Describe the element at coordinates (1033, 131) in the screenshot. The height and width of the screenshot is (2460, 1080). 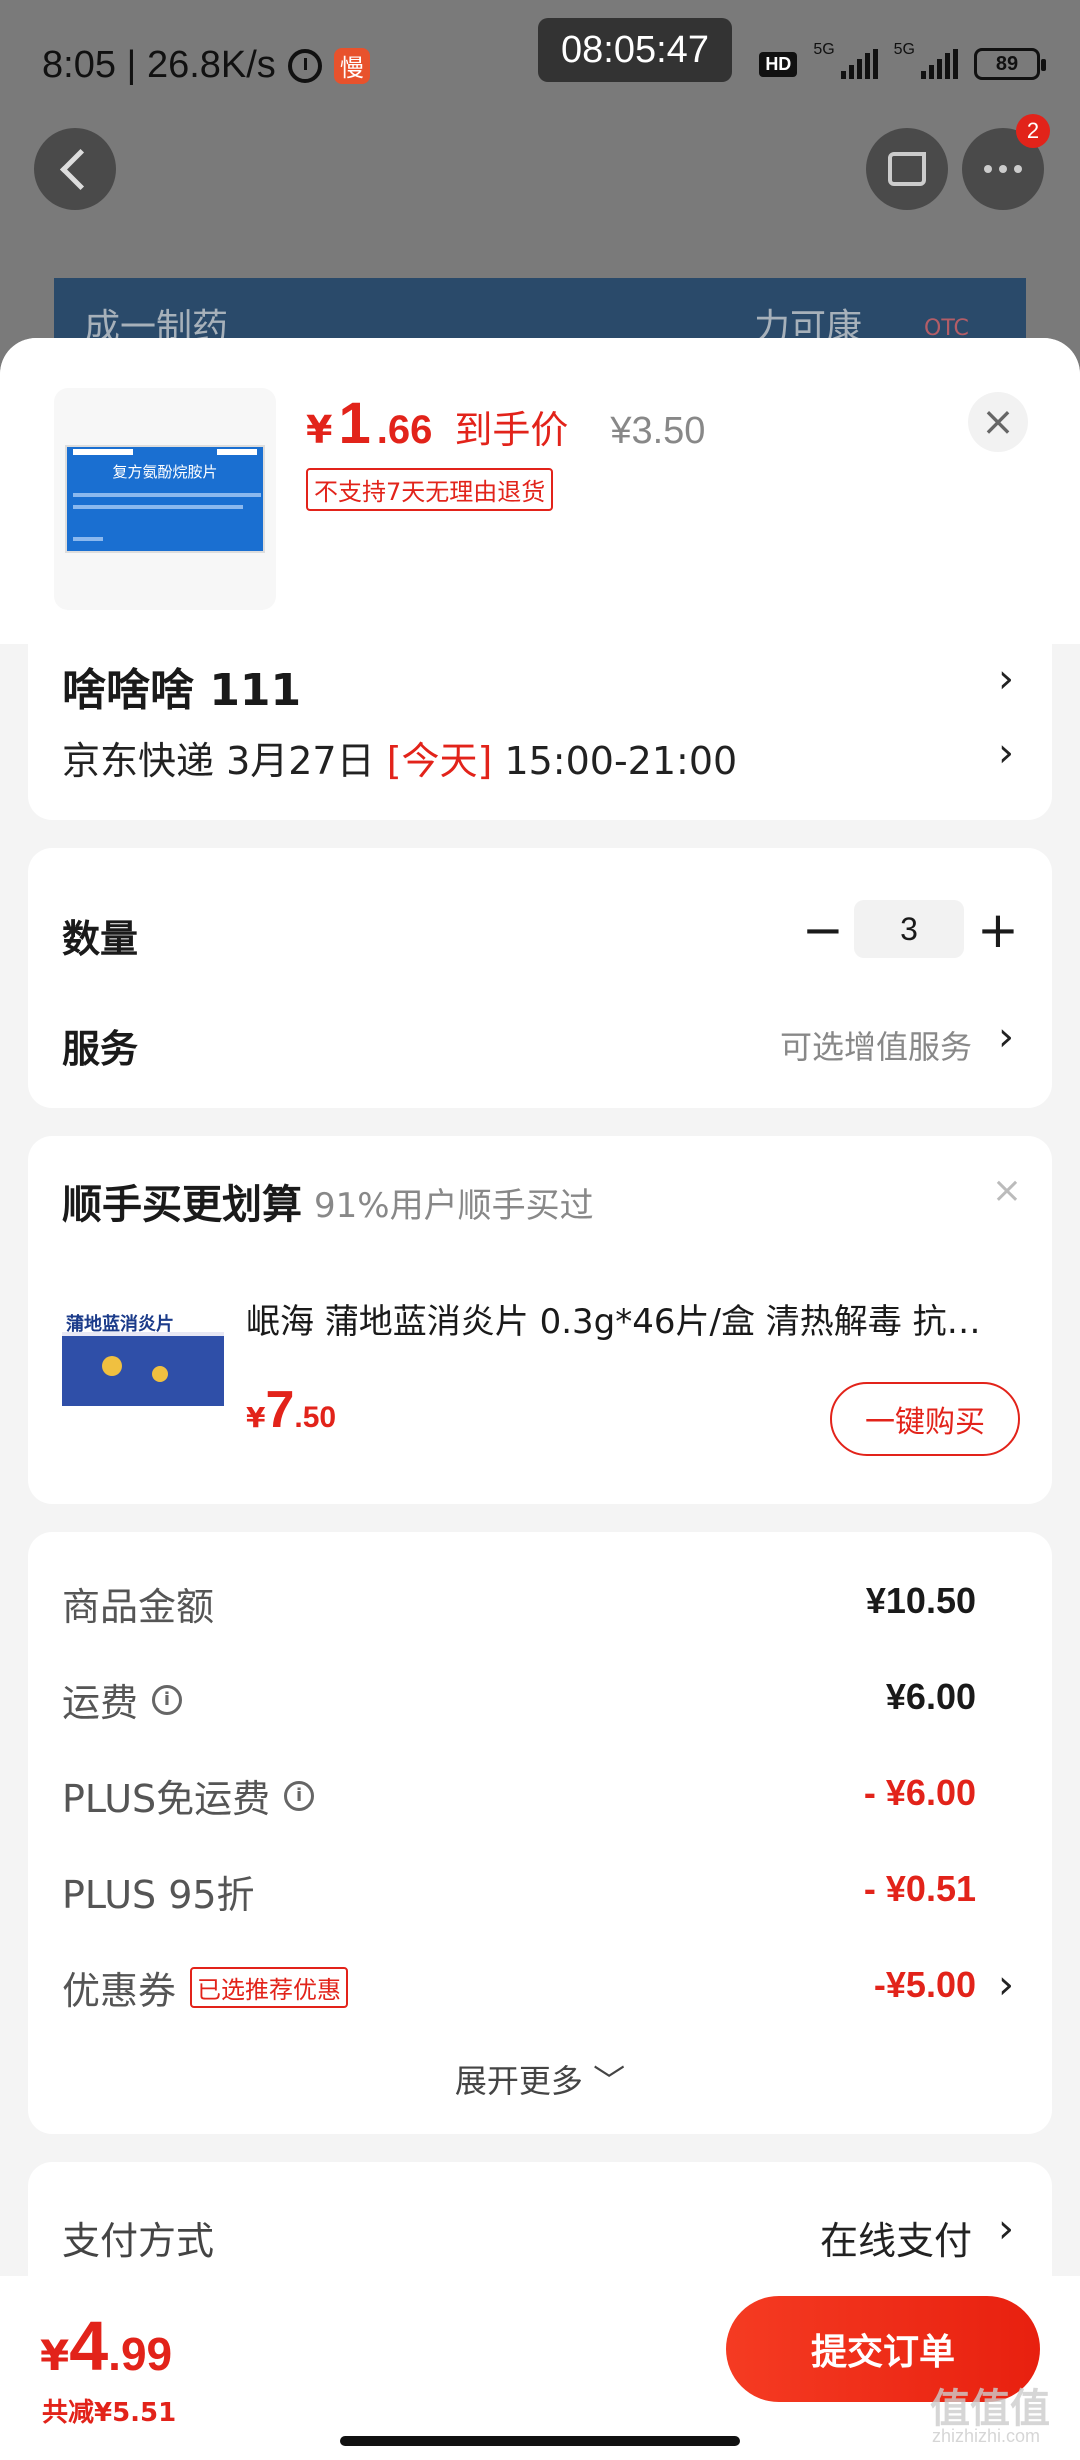
I see `more-badge: 2` at that location.